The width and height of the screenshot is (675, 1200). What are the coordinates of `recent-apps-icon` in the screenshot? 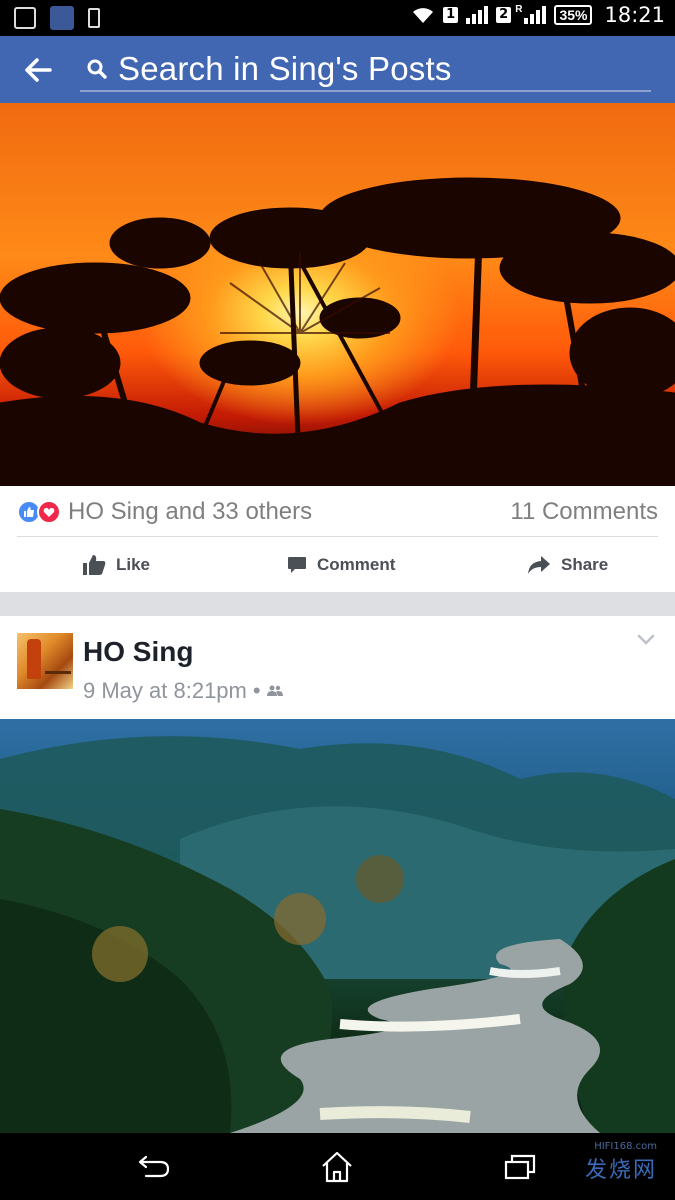 It's located at (520, 1167).